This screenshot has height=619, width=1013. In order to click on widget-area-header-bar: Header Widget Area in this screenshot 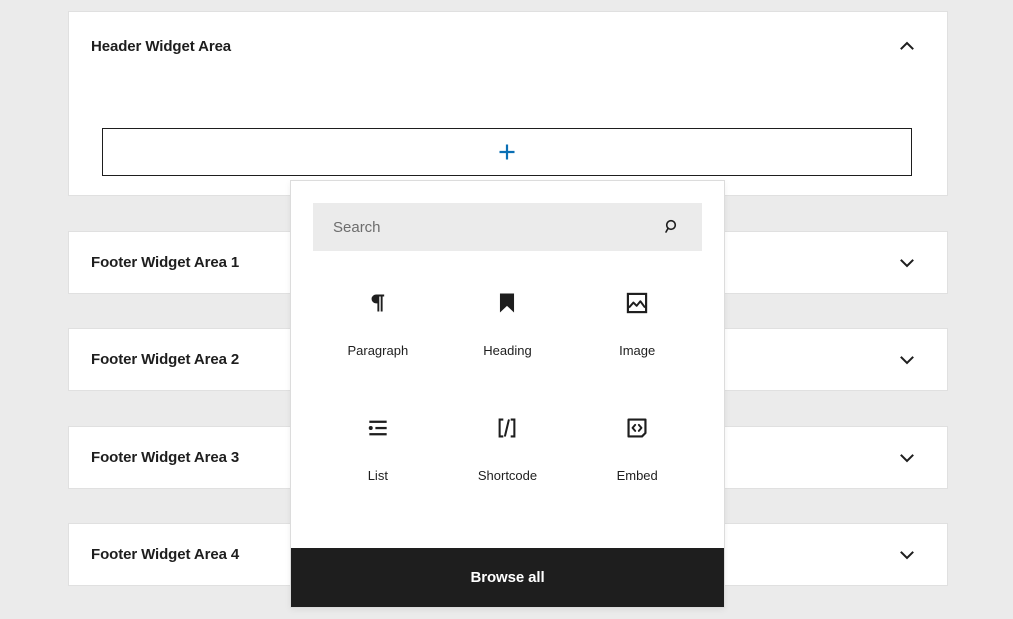, I will do `click(508, 46)`.